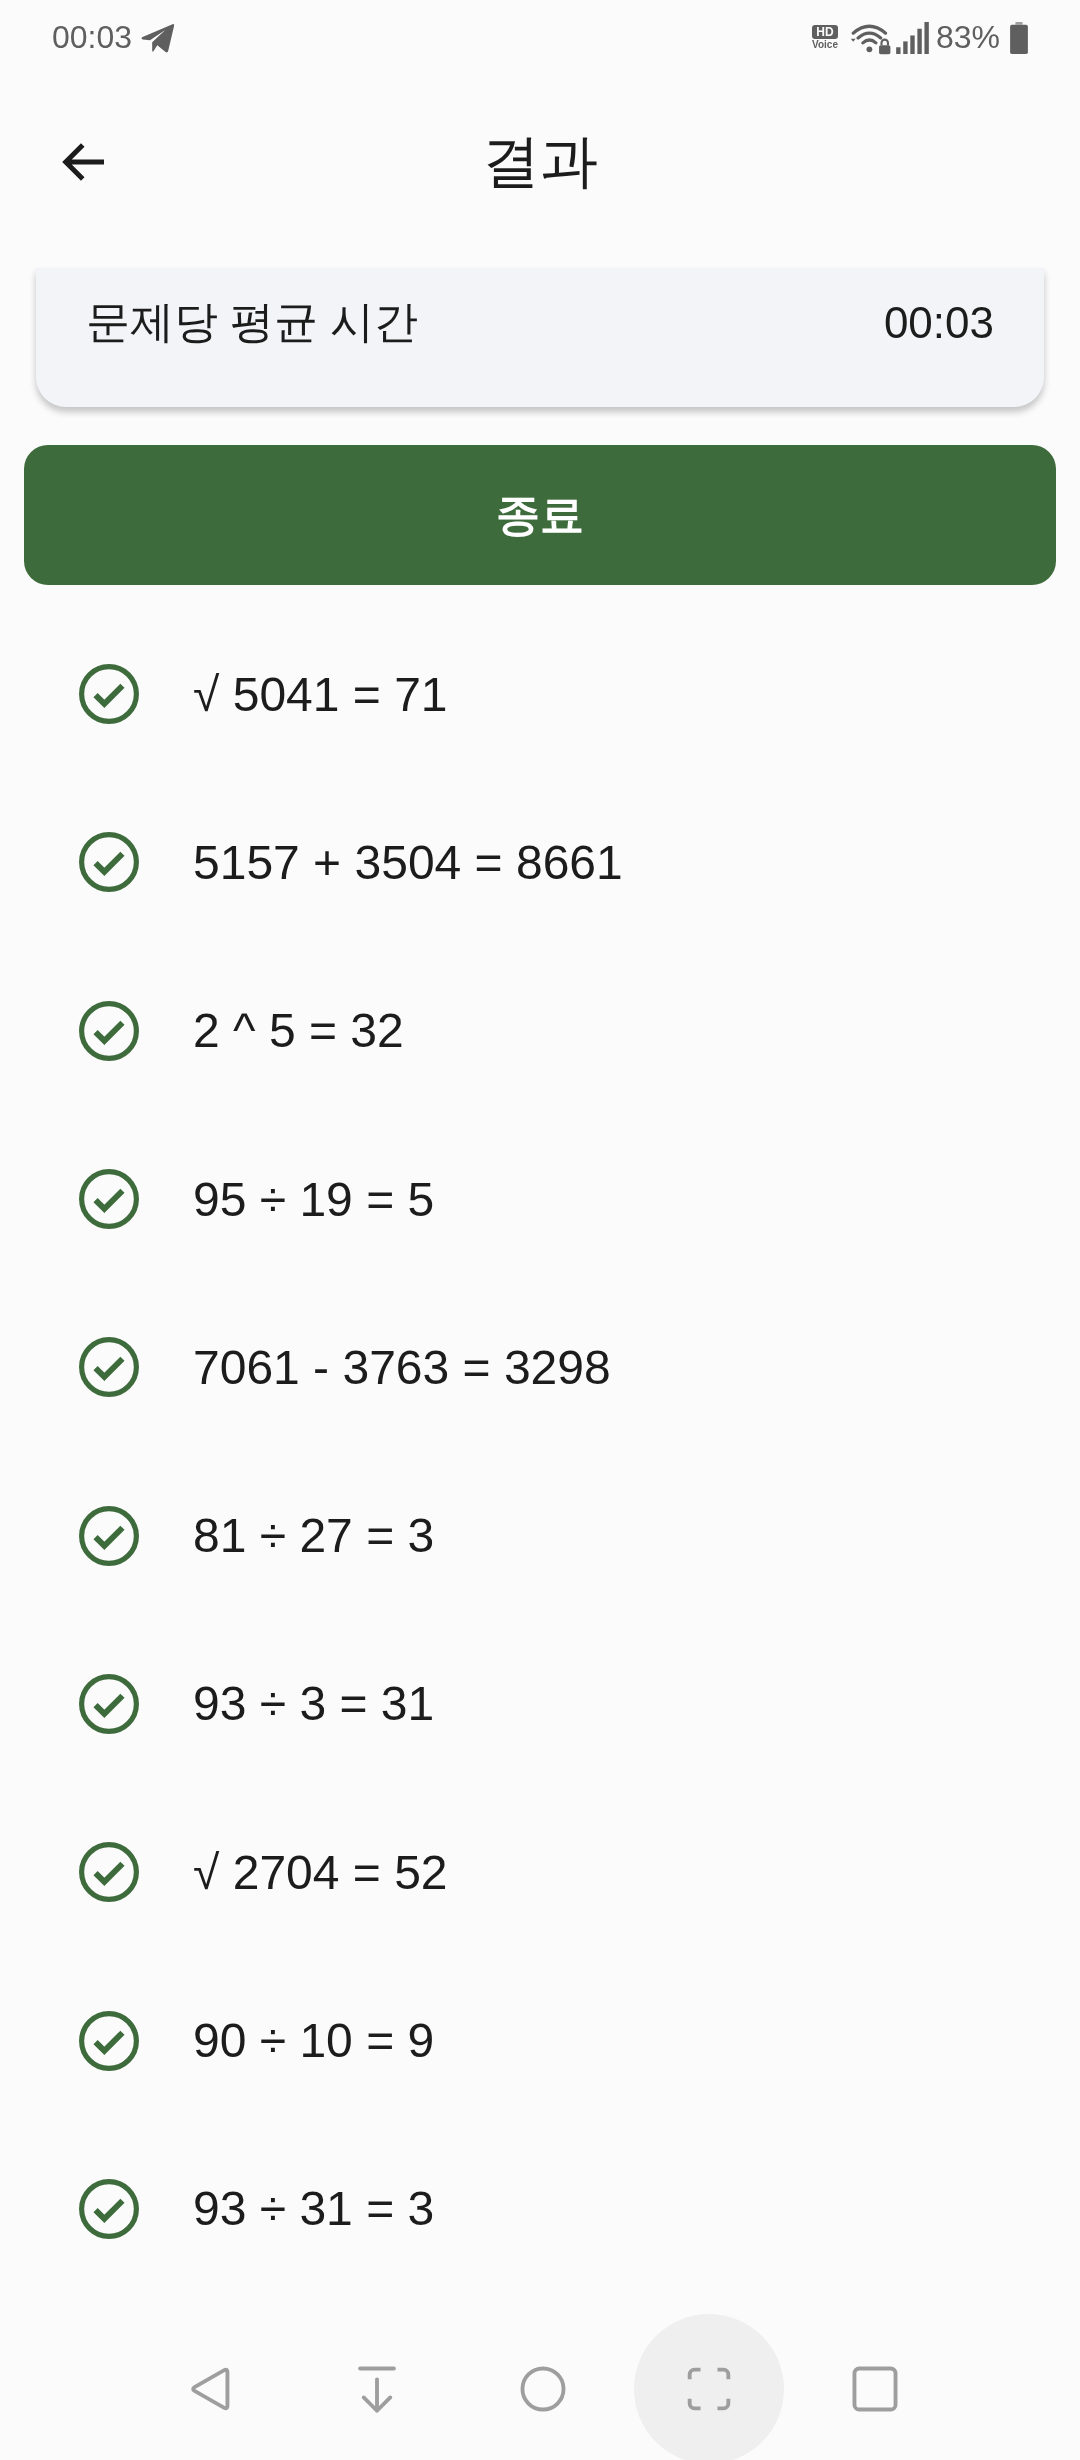 This screenshot has height=2460, width=1080. Describe the element at coordinates (298, 1031) in the screenshot. I see `equation-text: 2 ^ 5 = 32` at that location.